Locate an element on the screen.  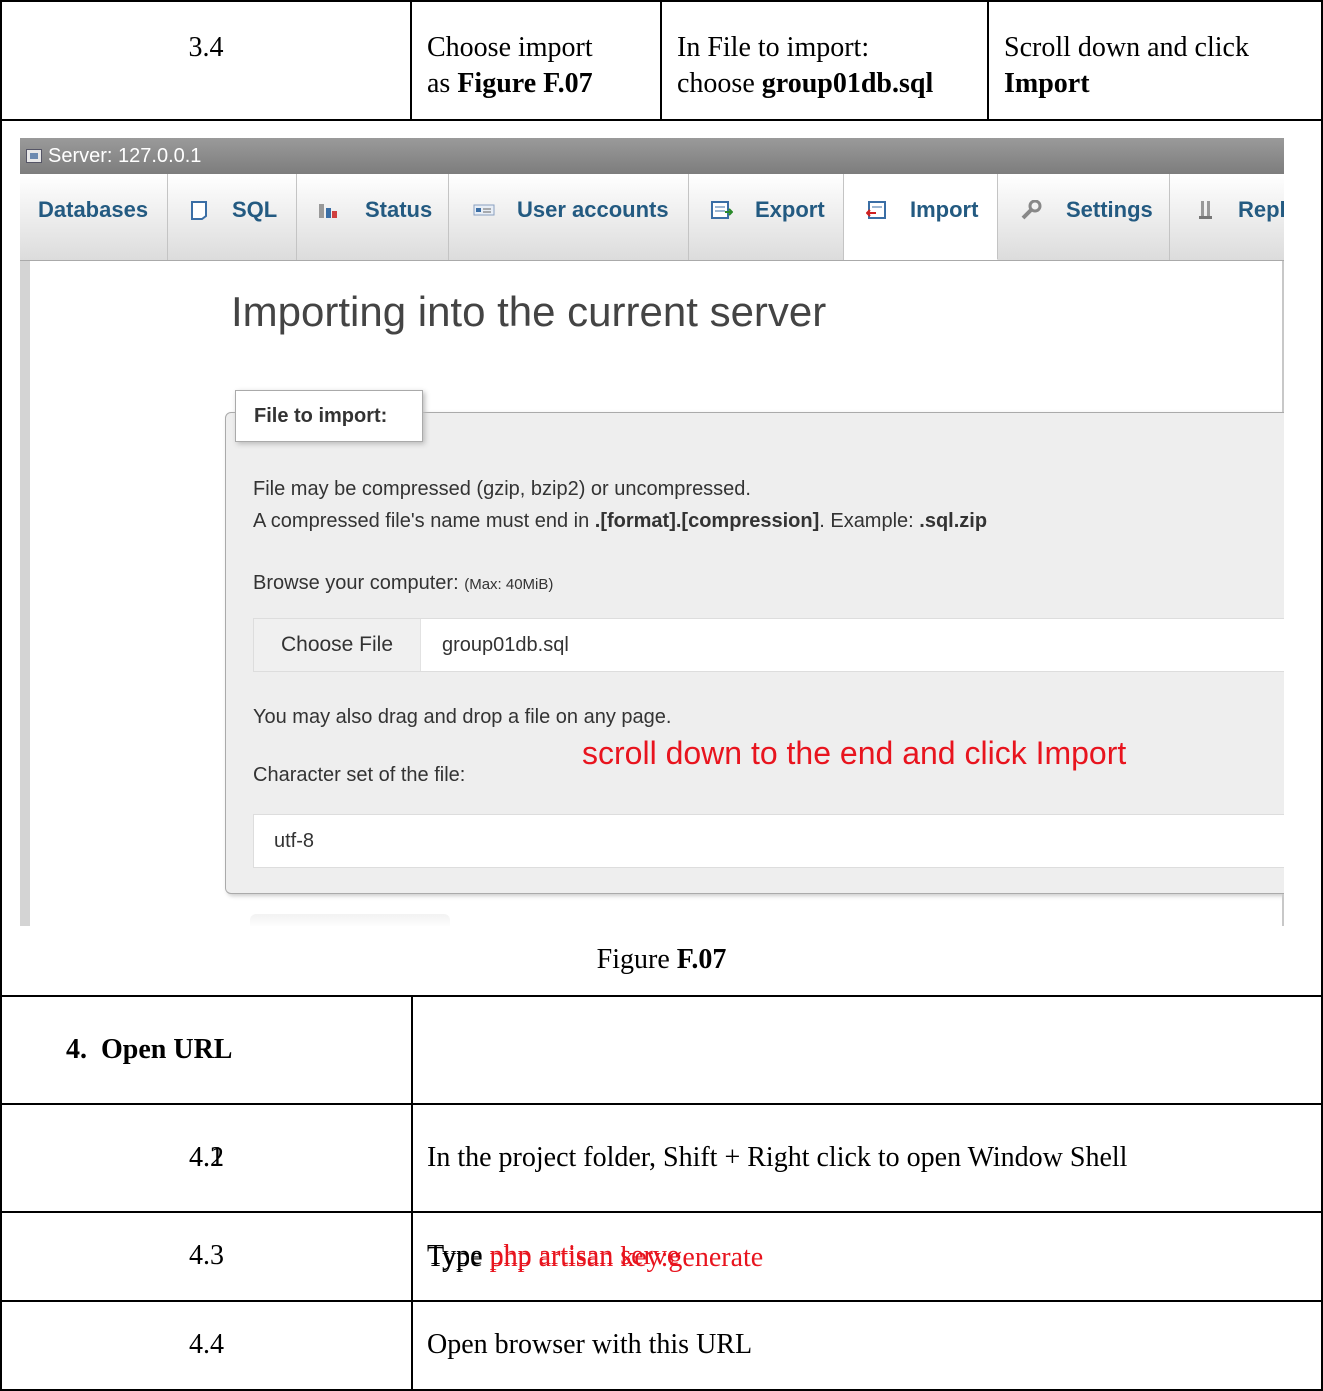
browse-label: Browse your computer: (Max: 40MiB) is located at coordinates (403, 583).